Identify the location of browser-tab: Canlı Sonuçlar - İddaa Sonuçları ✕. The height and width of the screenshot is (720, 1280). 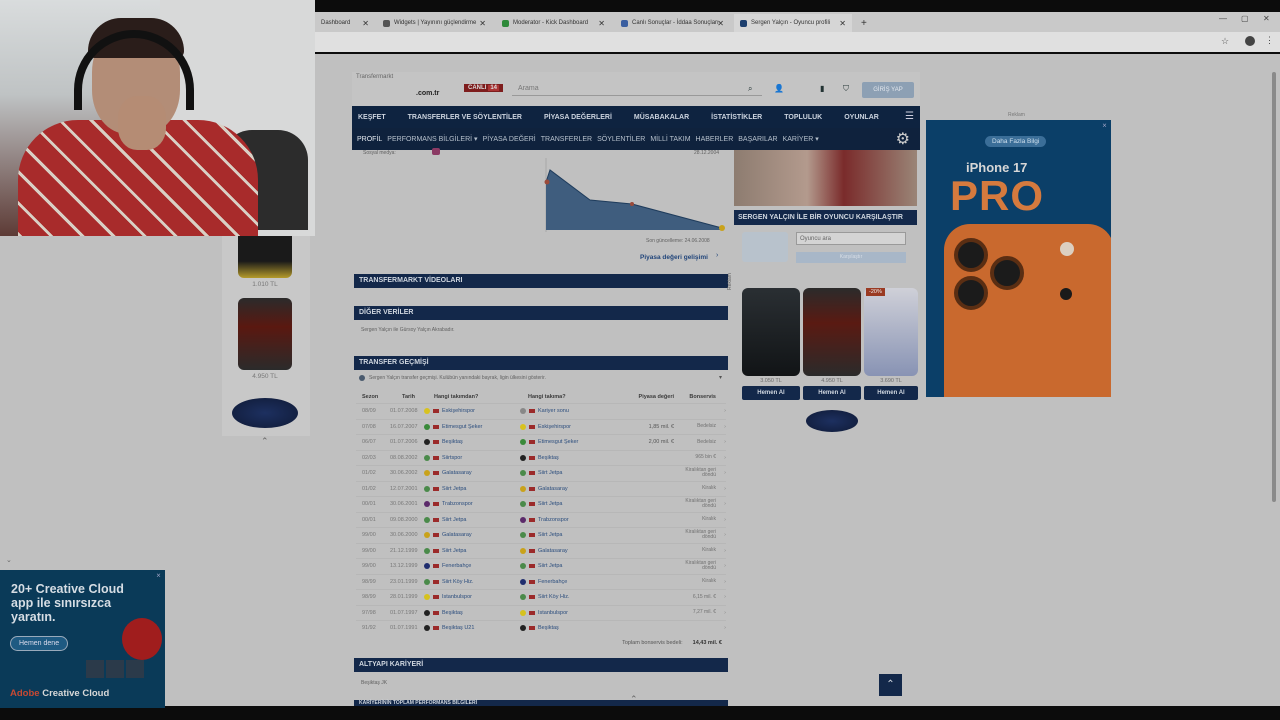
(672, 23).